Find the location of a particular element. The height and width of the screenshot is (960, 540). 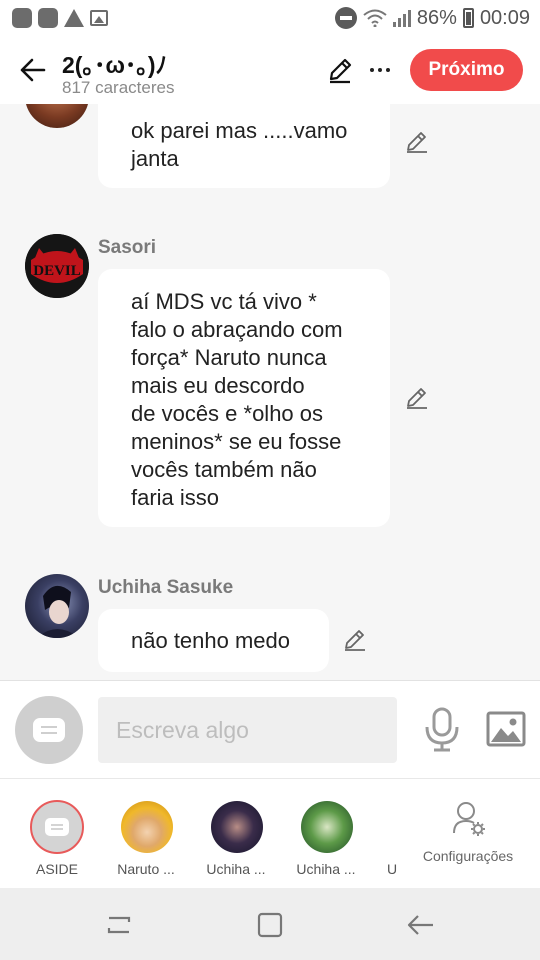

settings-button: Configurações is located at coordinates (468, 834).